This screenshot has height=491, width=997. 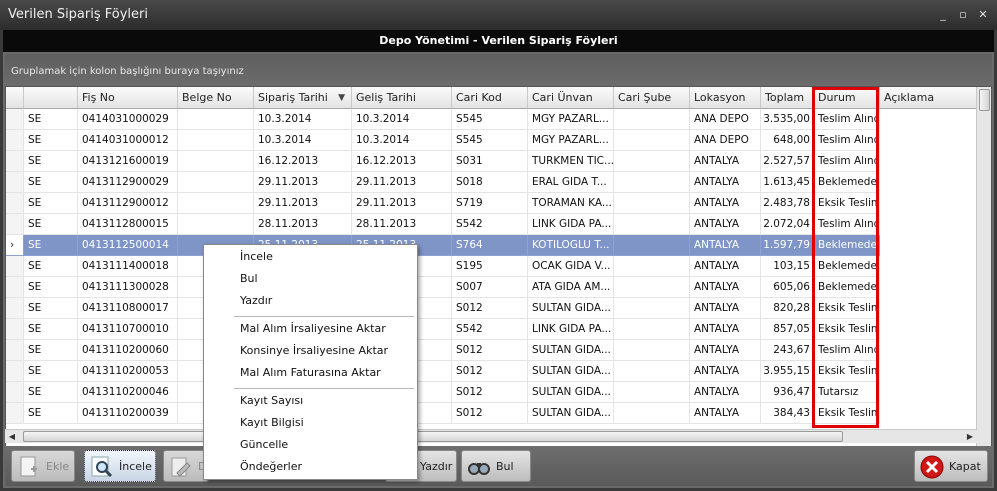 I want to click on cell-toplam: 2.483,78, so click(x=787, y=203).